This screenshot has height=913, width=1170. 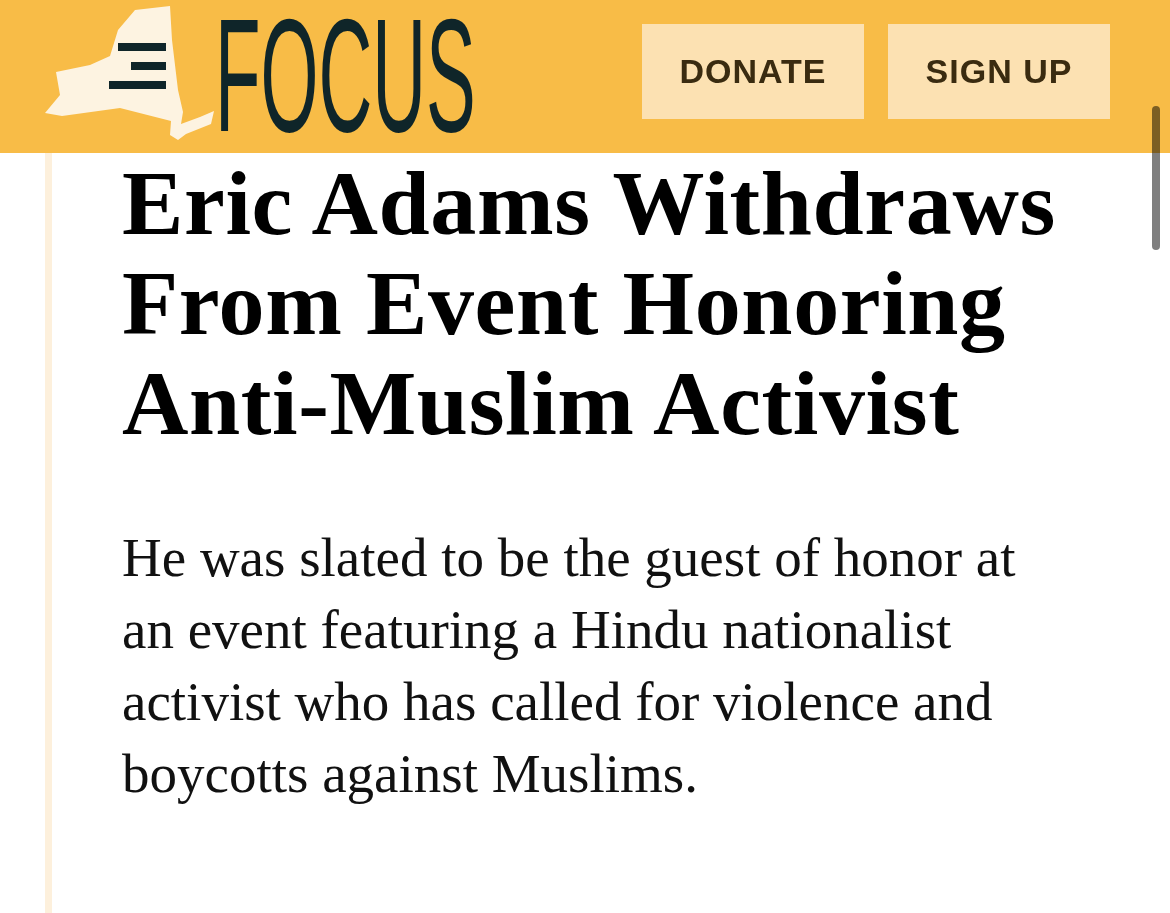 I want to click on scrollbar-thumb, so click(x=1156, y=178).